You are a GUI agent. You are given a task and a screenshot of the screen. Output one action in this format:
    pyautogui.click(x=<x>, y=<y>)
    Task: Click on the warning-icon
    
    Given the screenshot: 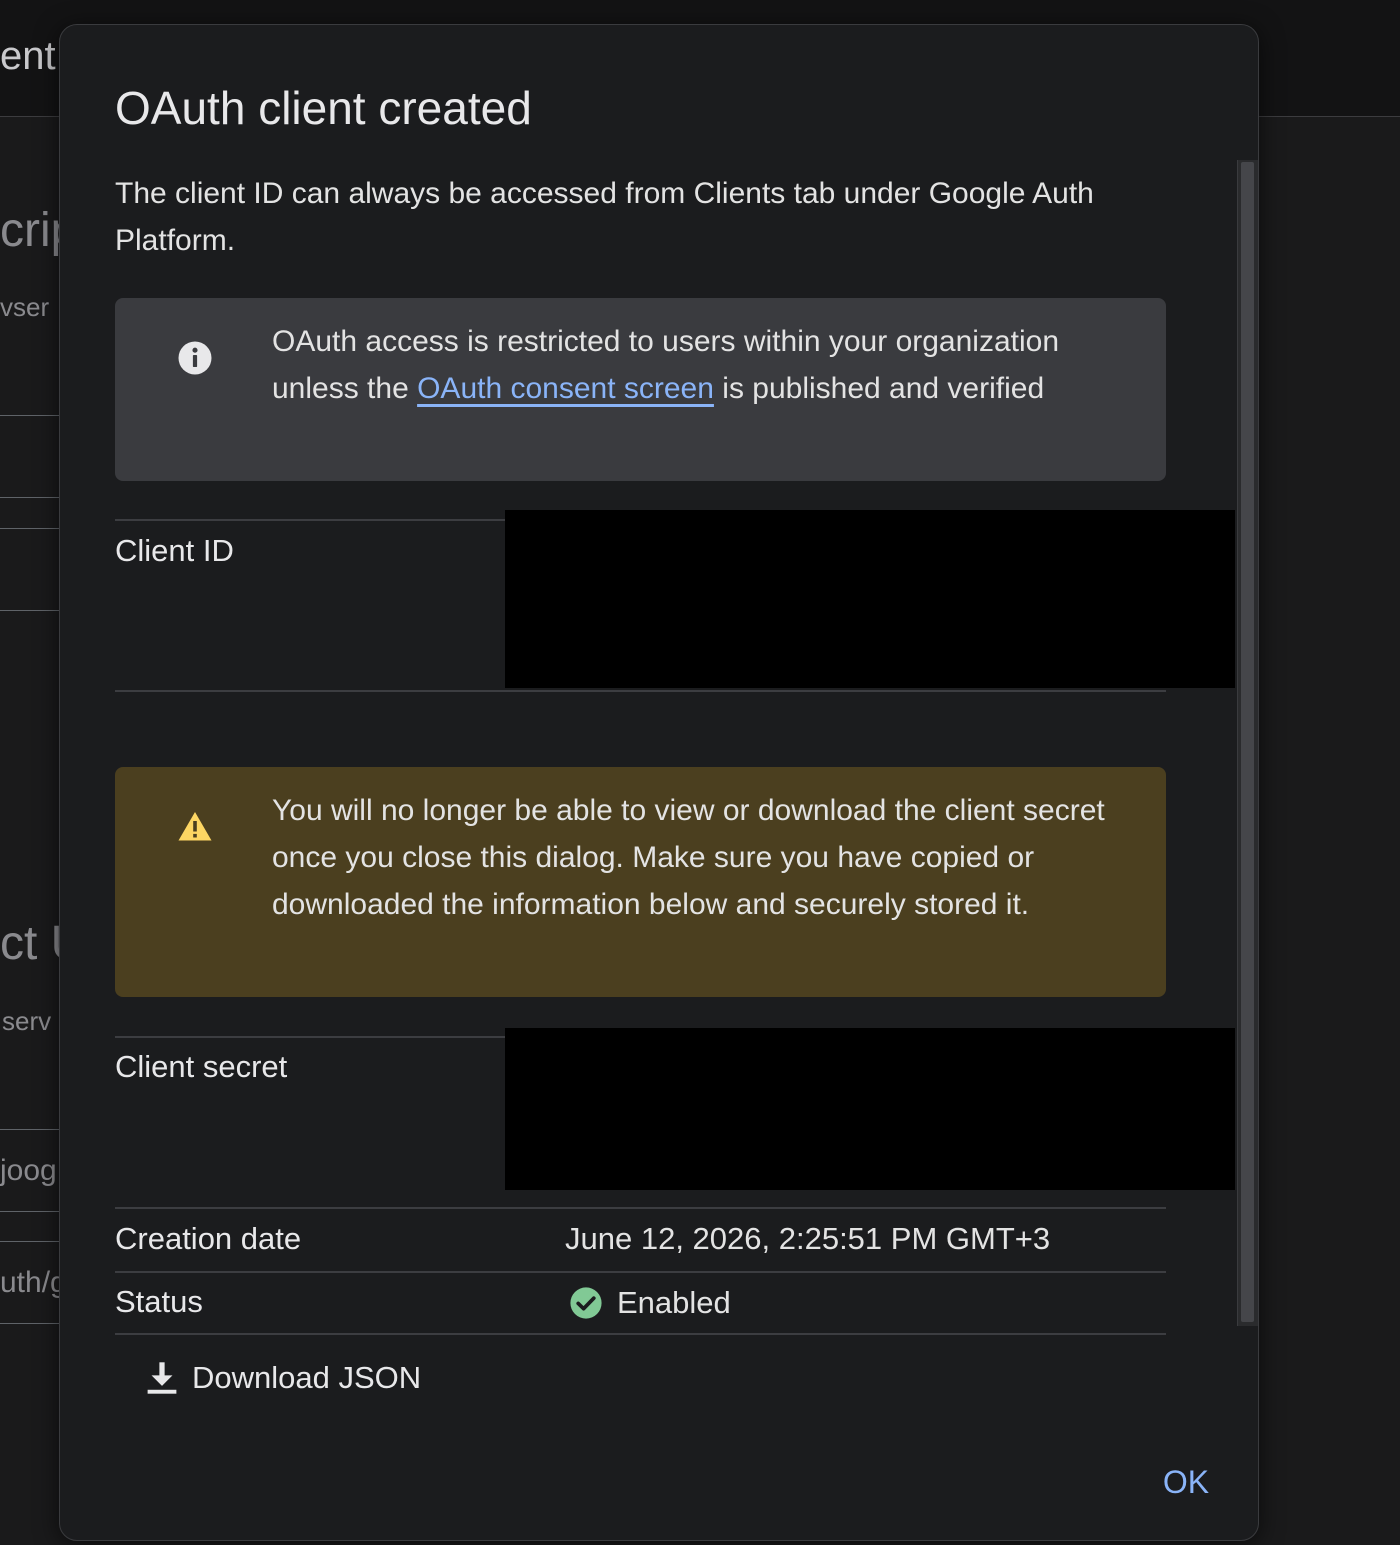 What is the action you would take?
    pyautogui.click(x=195, y=826)
    